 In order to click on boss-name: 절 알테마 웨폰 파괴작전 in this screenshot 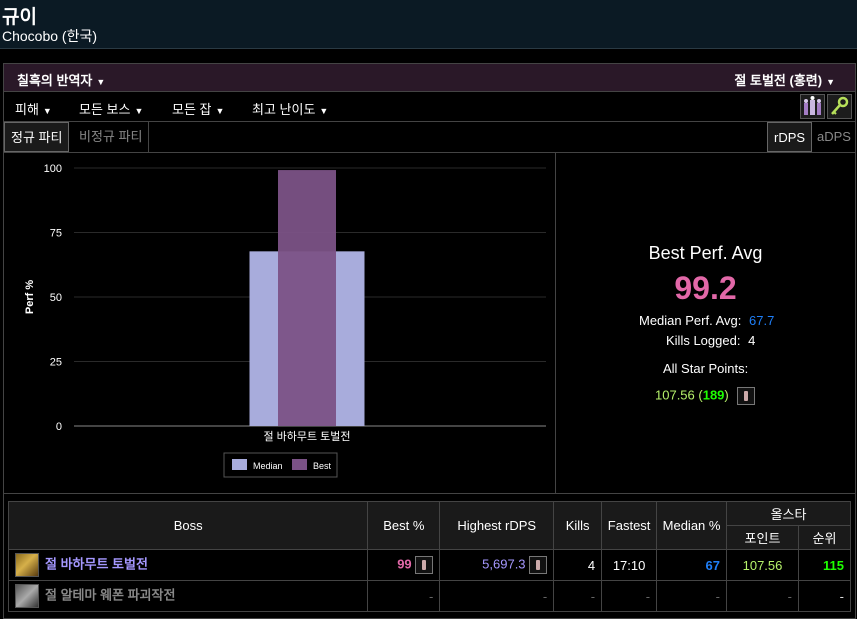, I will do `click(110, 594)`.